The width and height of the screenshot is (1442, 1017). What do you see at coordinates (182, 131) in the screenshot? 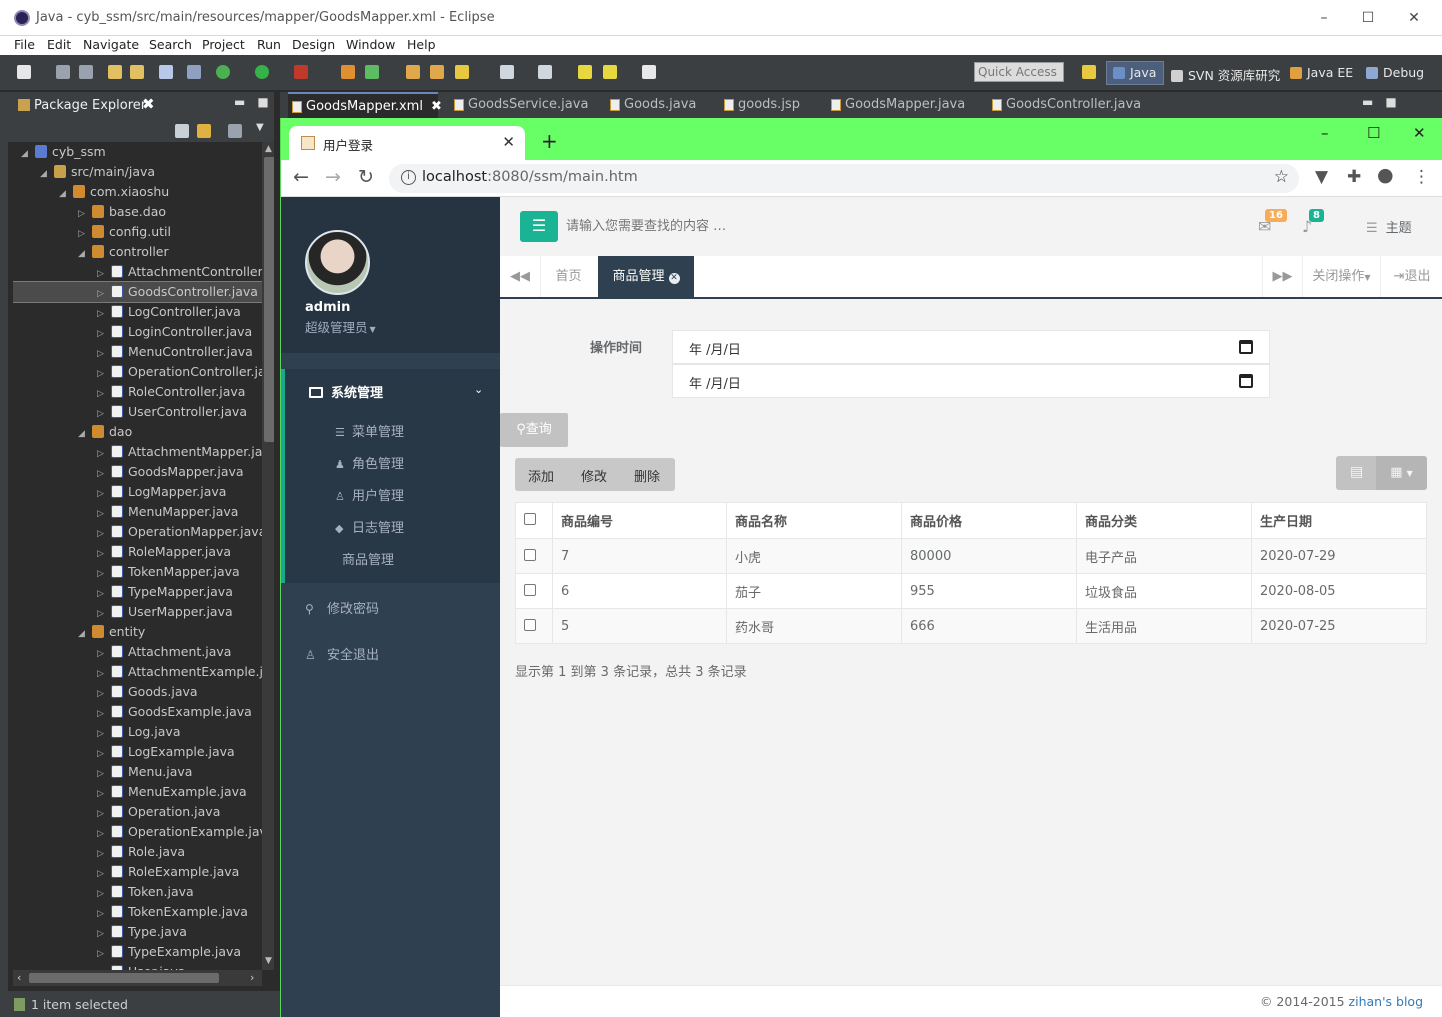
I see `collapse-all-icon` at bounding box center [182, 131].